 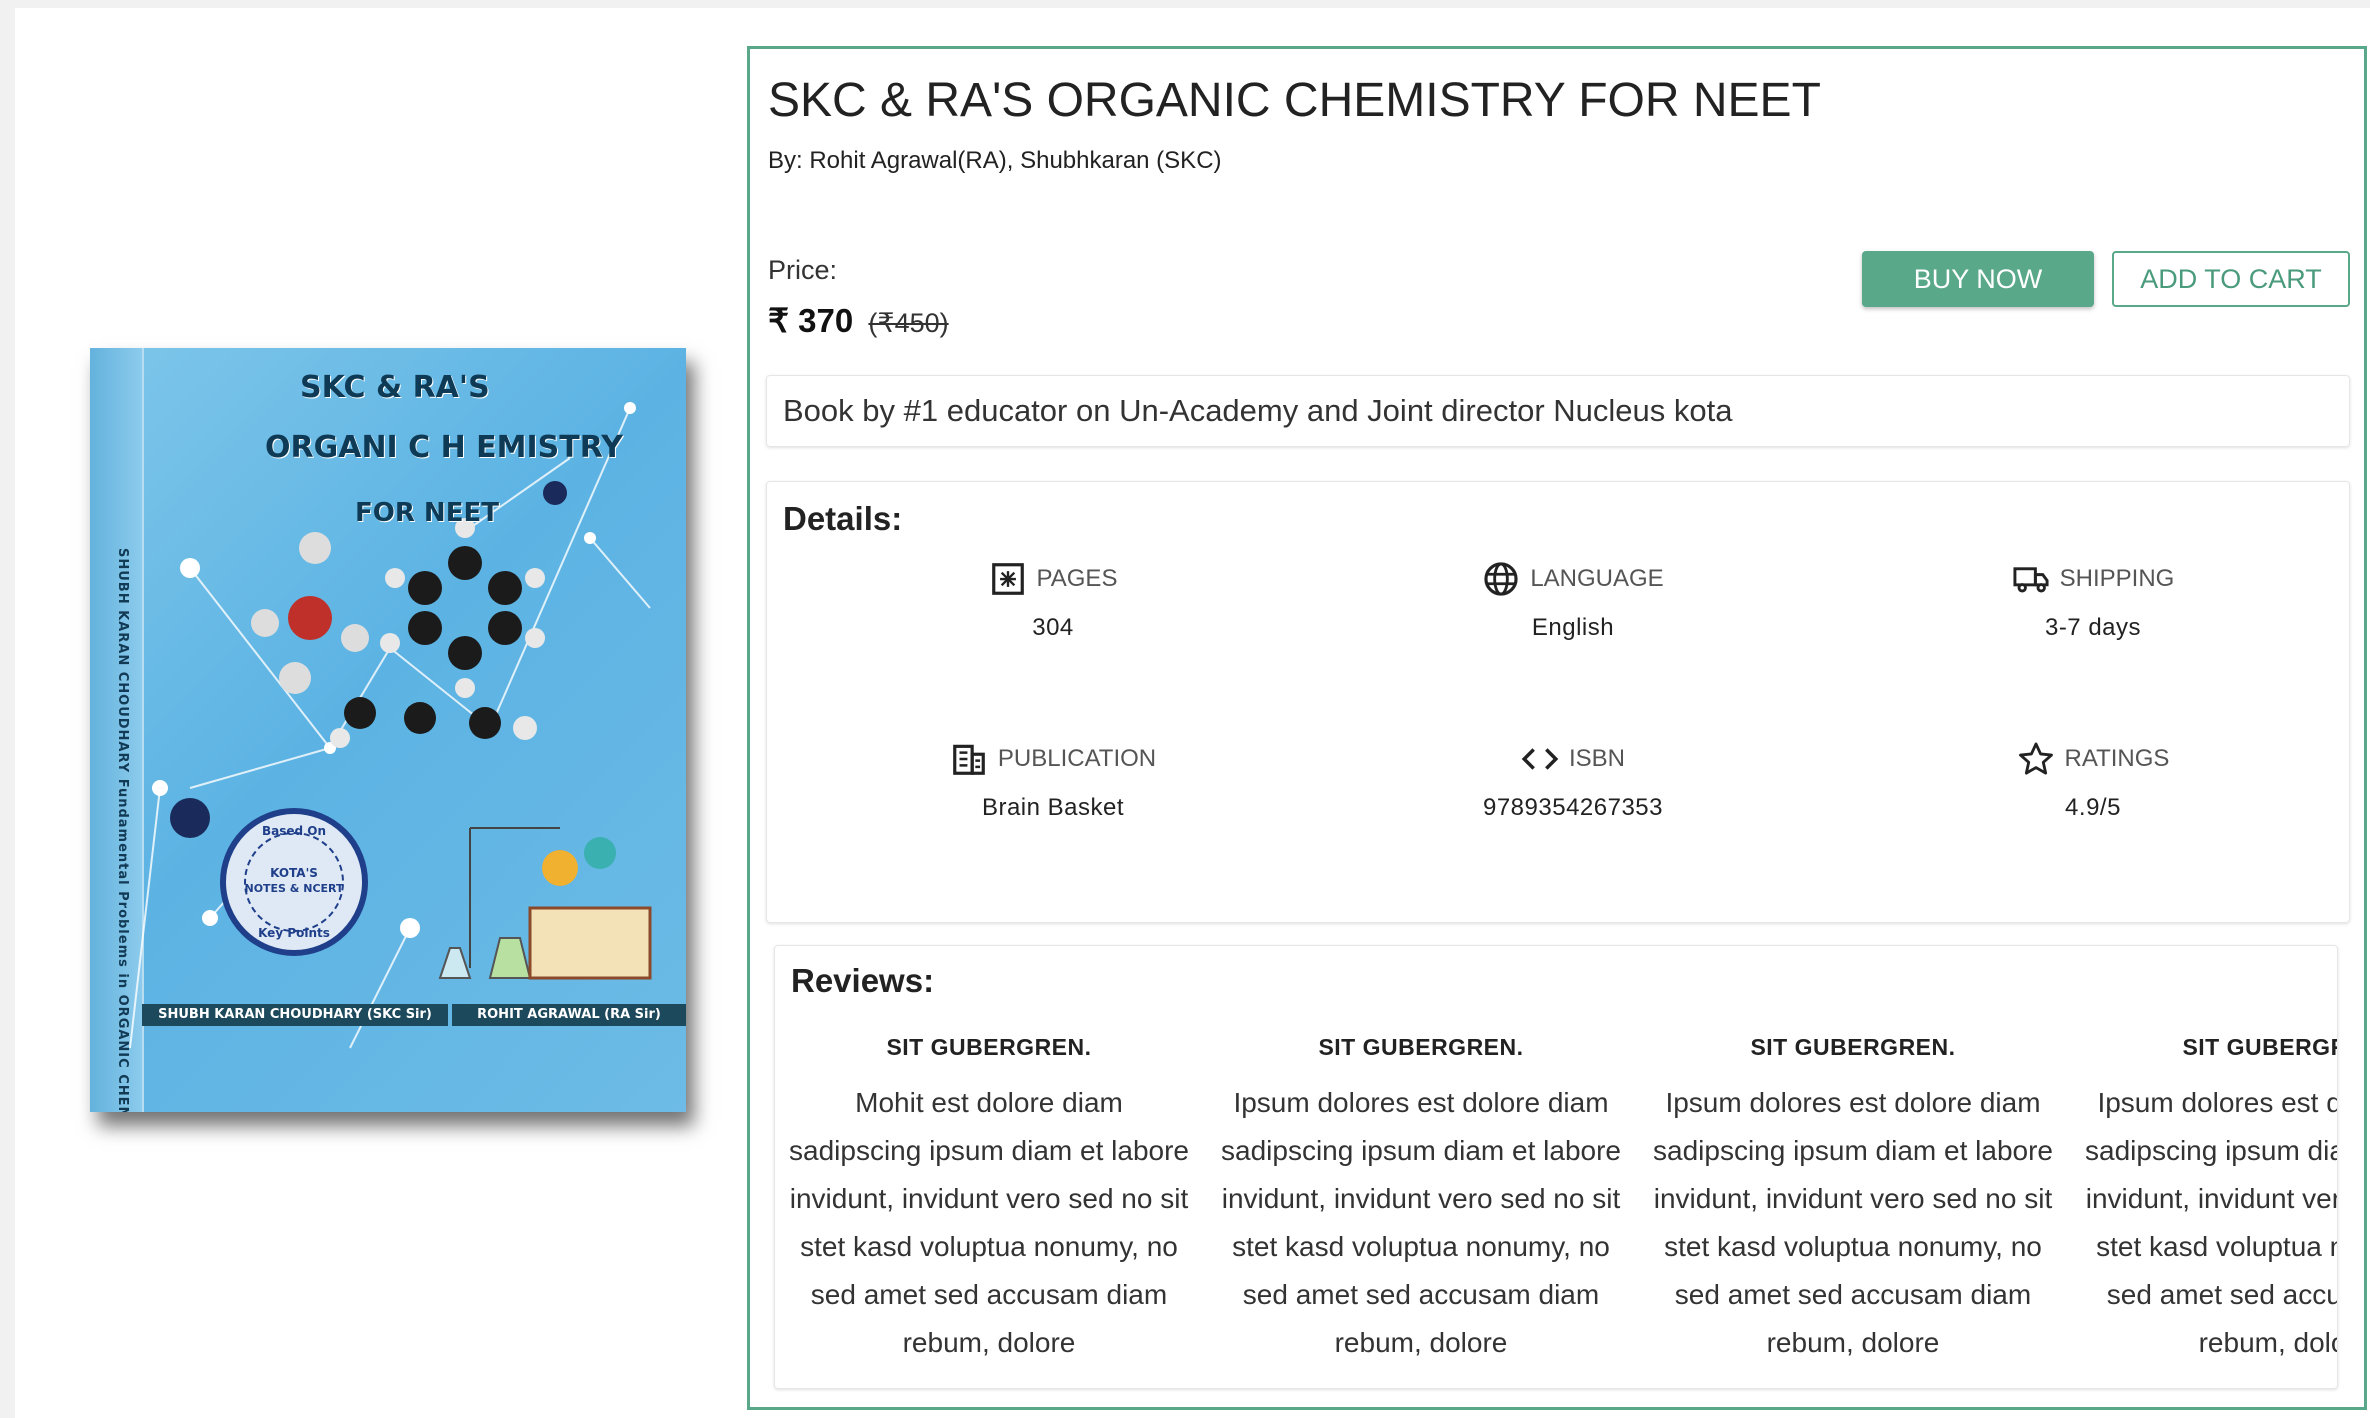 What do you see at coordinates (1596, 758) in the screenshot?
I see `detail-label: ISBN` at bounding box center [1596, 758].